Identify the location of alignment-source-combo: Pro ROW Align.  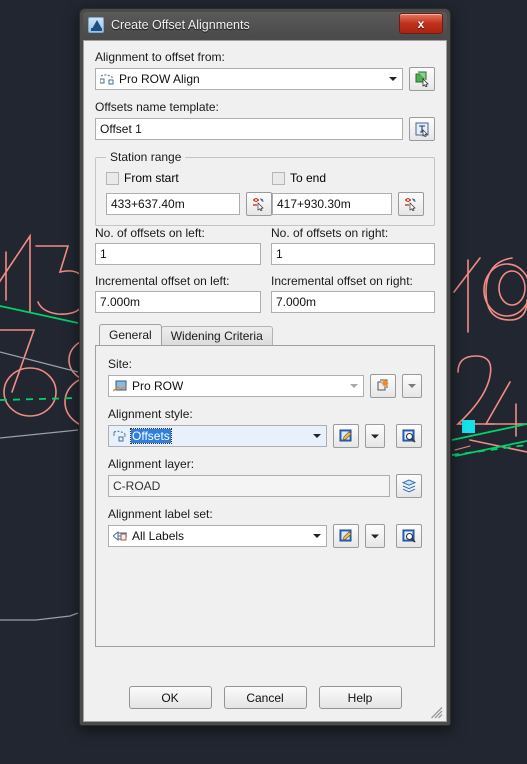
(249, 79).